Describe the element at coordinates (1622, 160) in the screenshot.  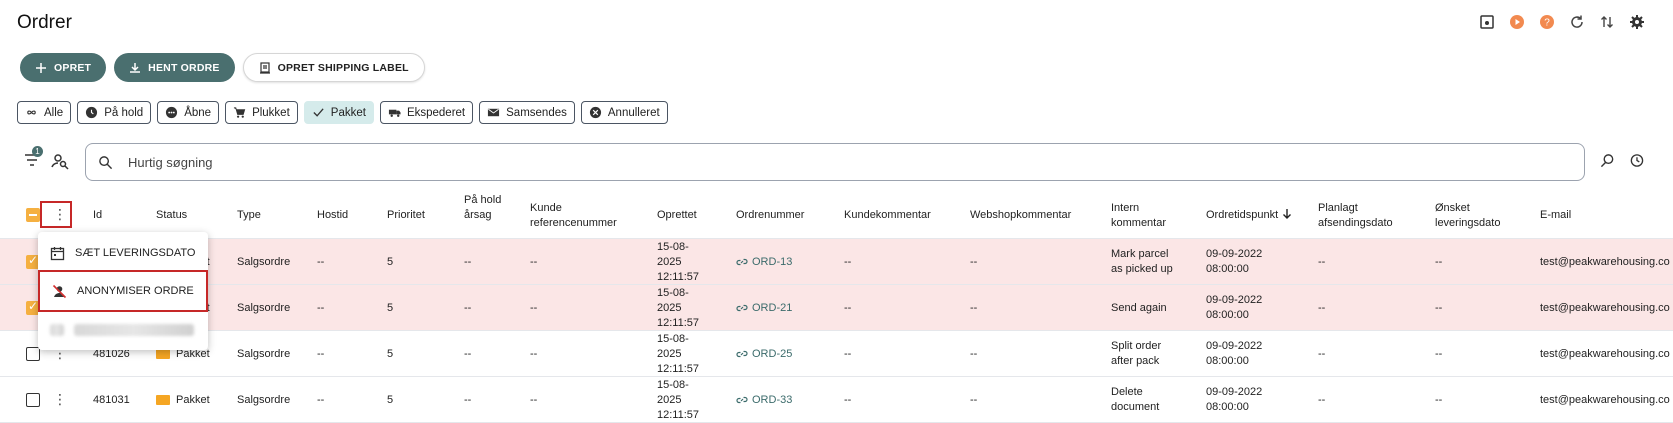
I see `search-actions` at that location.